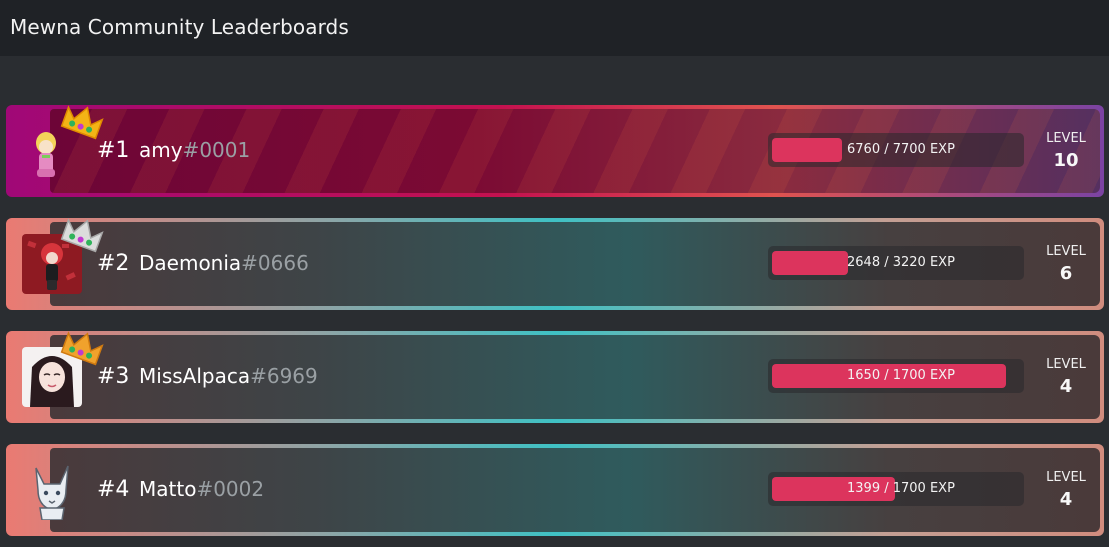  I want to click on username-name: Daemonia, so click(190, 263).